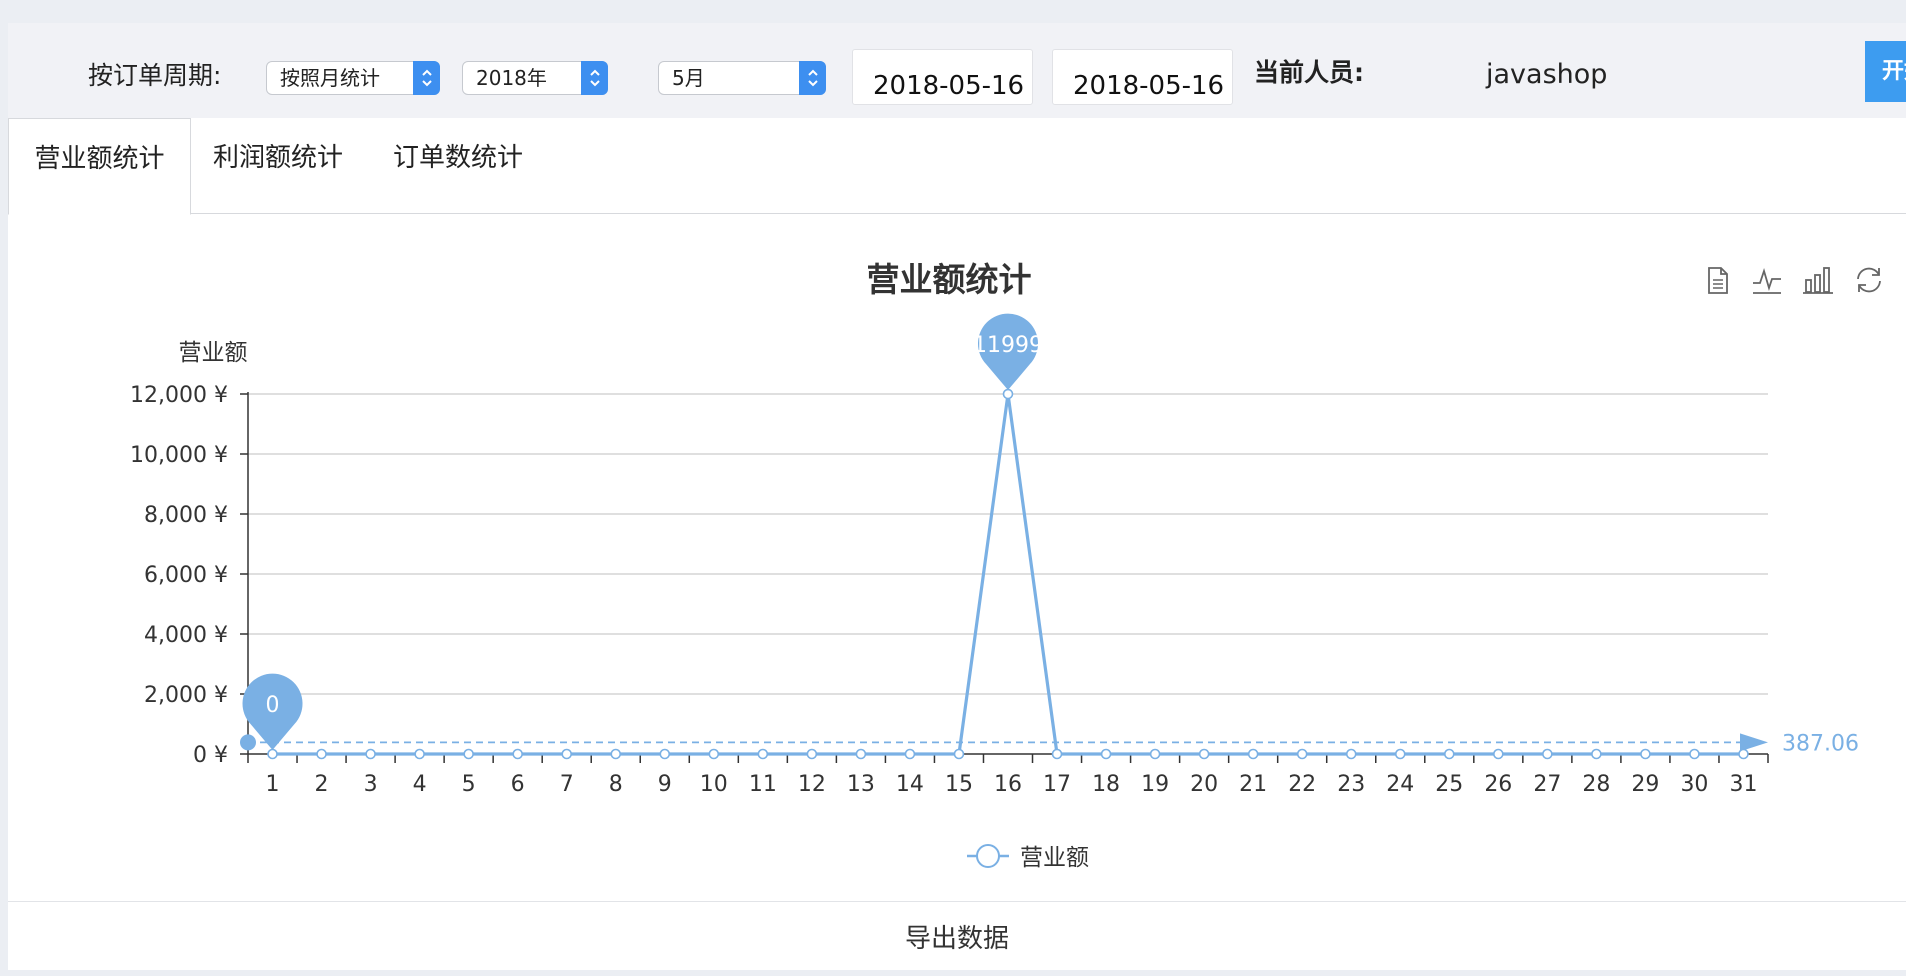 The width and height of the screenshot is (1906, 976). What do you see at coordinates (1008, 784) in the screenshot?
I see `x-tick-label: 16` at bounding box center [1008, 784].